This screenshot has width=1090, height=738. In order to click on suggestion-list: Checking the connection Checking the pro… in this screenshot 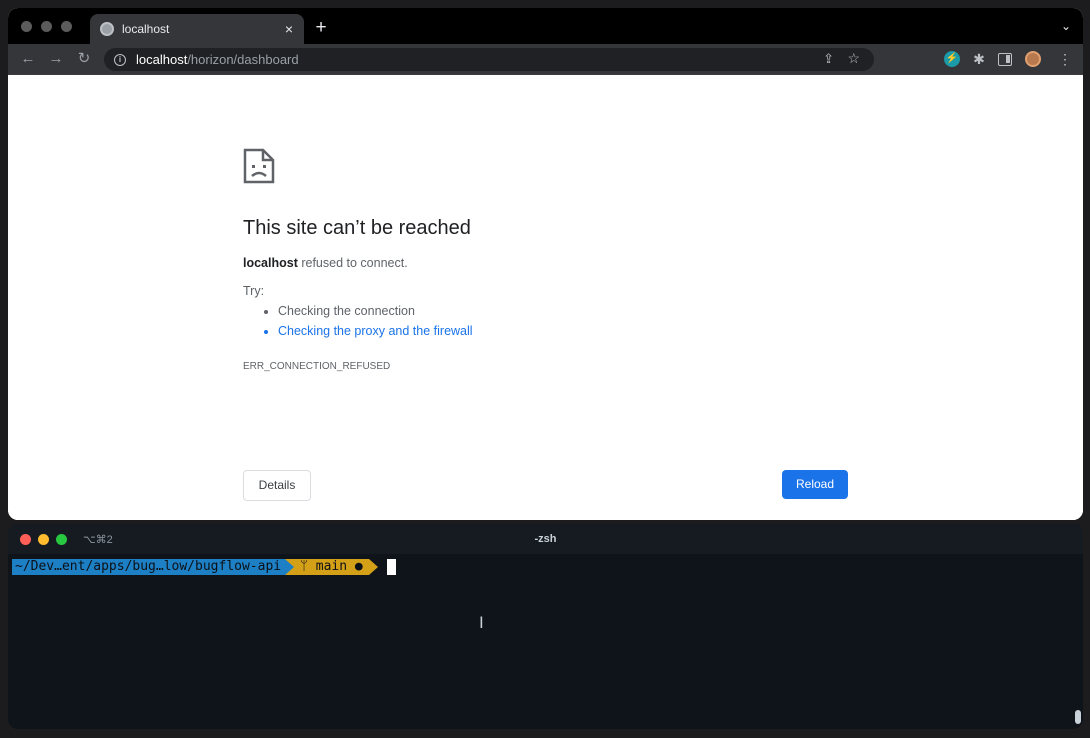, I will do `click(375, 324)`.